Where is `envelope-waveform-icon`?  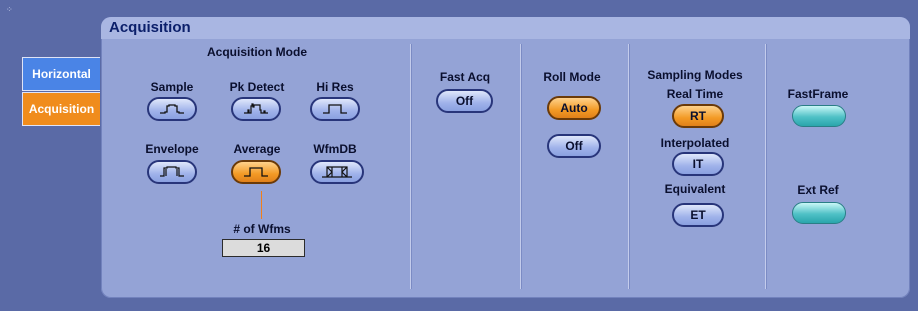 envelope-waveform-icon is located at coordinates (172, 171).